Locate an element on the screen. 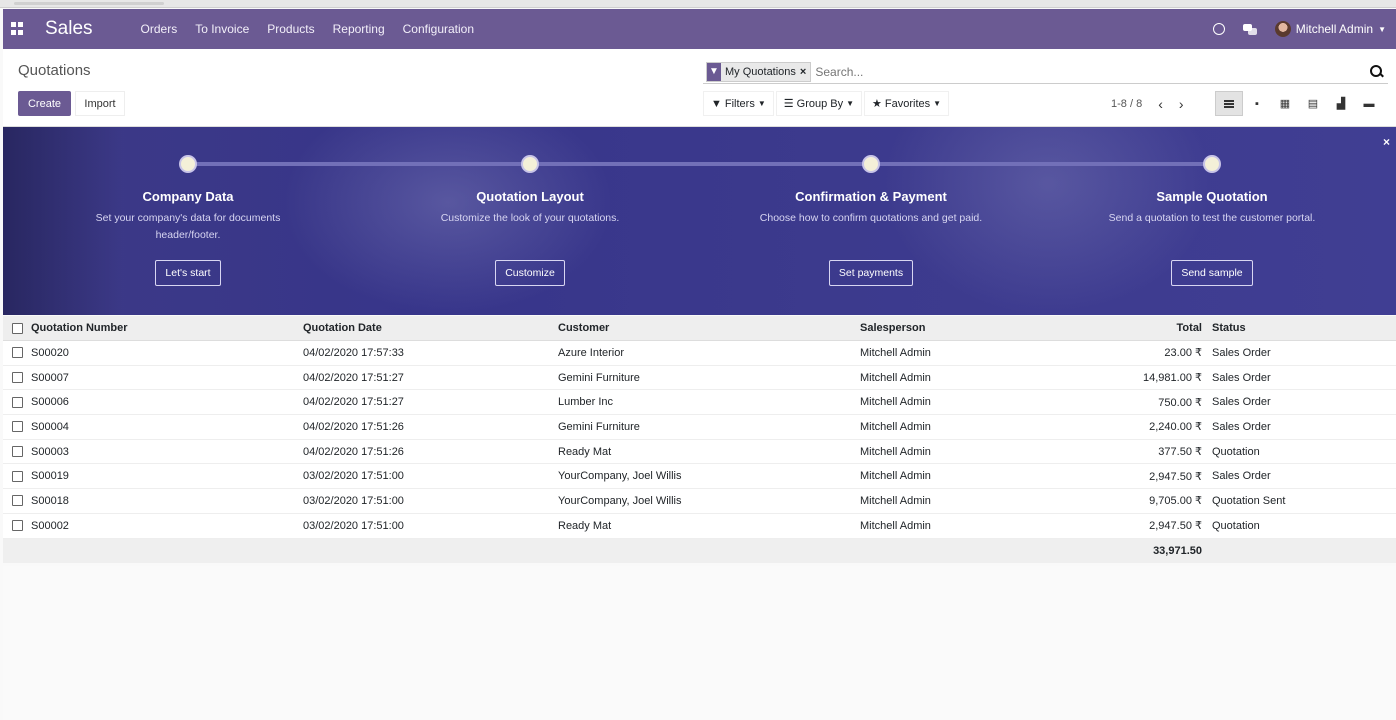 The height and width of the screenshot is (720, 1396). column-header-number: Quotation Number is located at coordinates (167, 328).